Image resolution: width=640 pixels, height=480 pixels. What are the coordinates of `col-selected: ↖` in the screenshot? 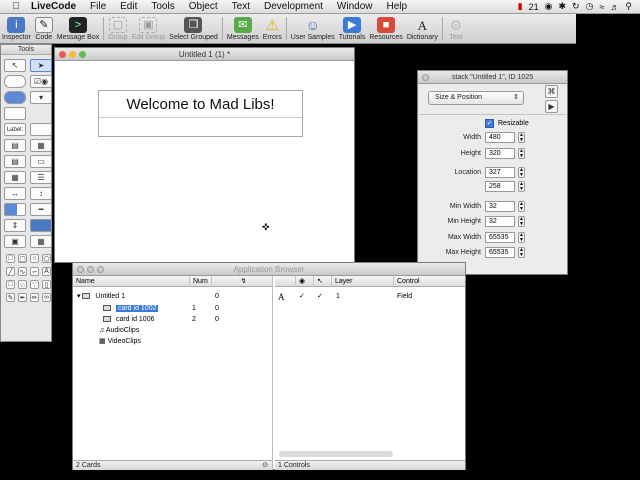 It's located at (322, 281).